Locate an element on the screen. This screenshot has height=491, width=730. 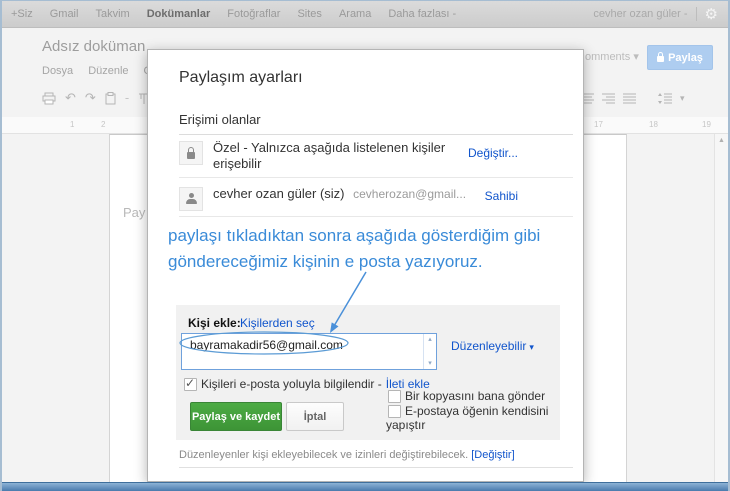
scroll-up-icon: ▲ is located at coordinates (721, 140).